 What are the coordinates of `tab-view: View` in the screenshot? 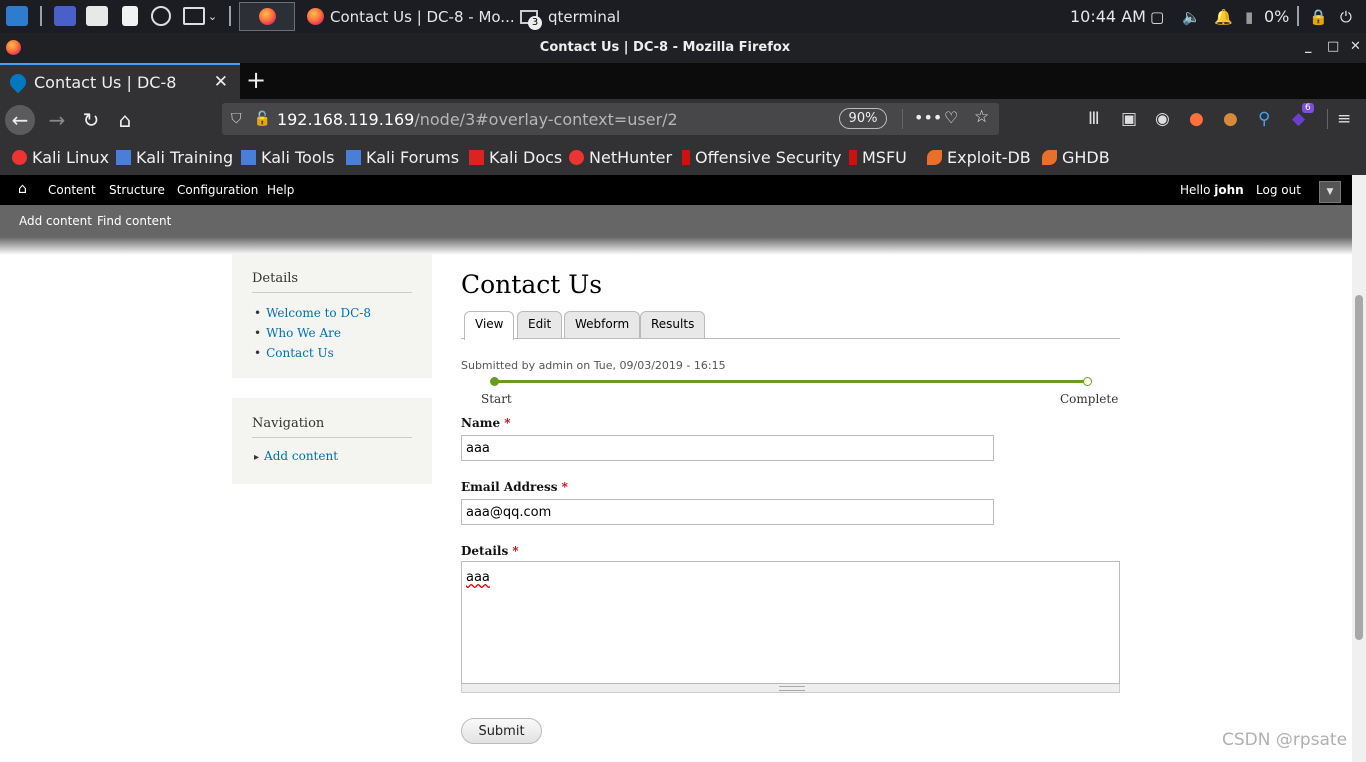 It's located at (489, 325).